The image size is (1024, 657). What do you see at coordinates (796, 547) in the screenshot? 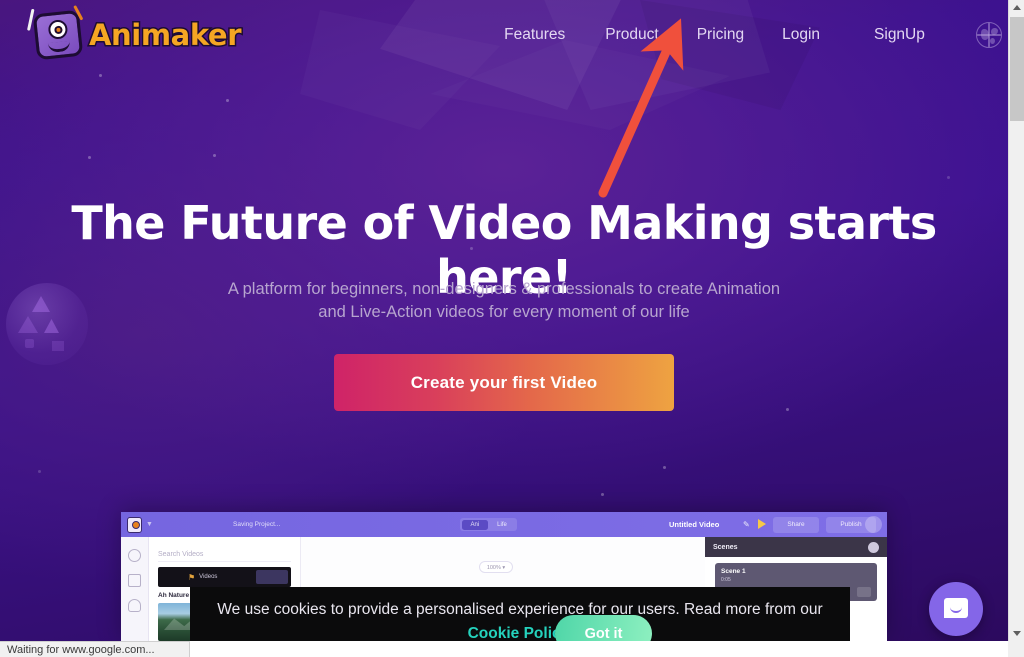
I see `preview-scenes-header: Scenes` at bounding box center [796, 547].